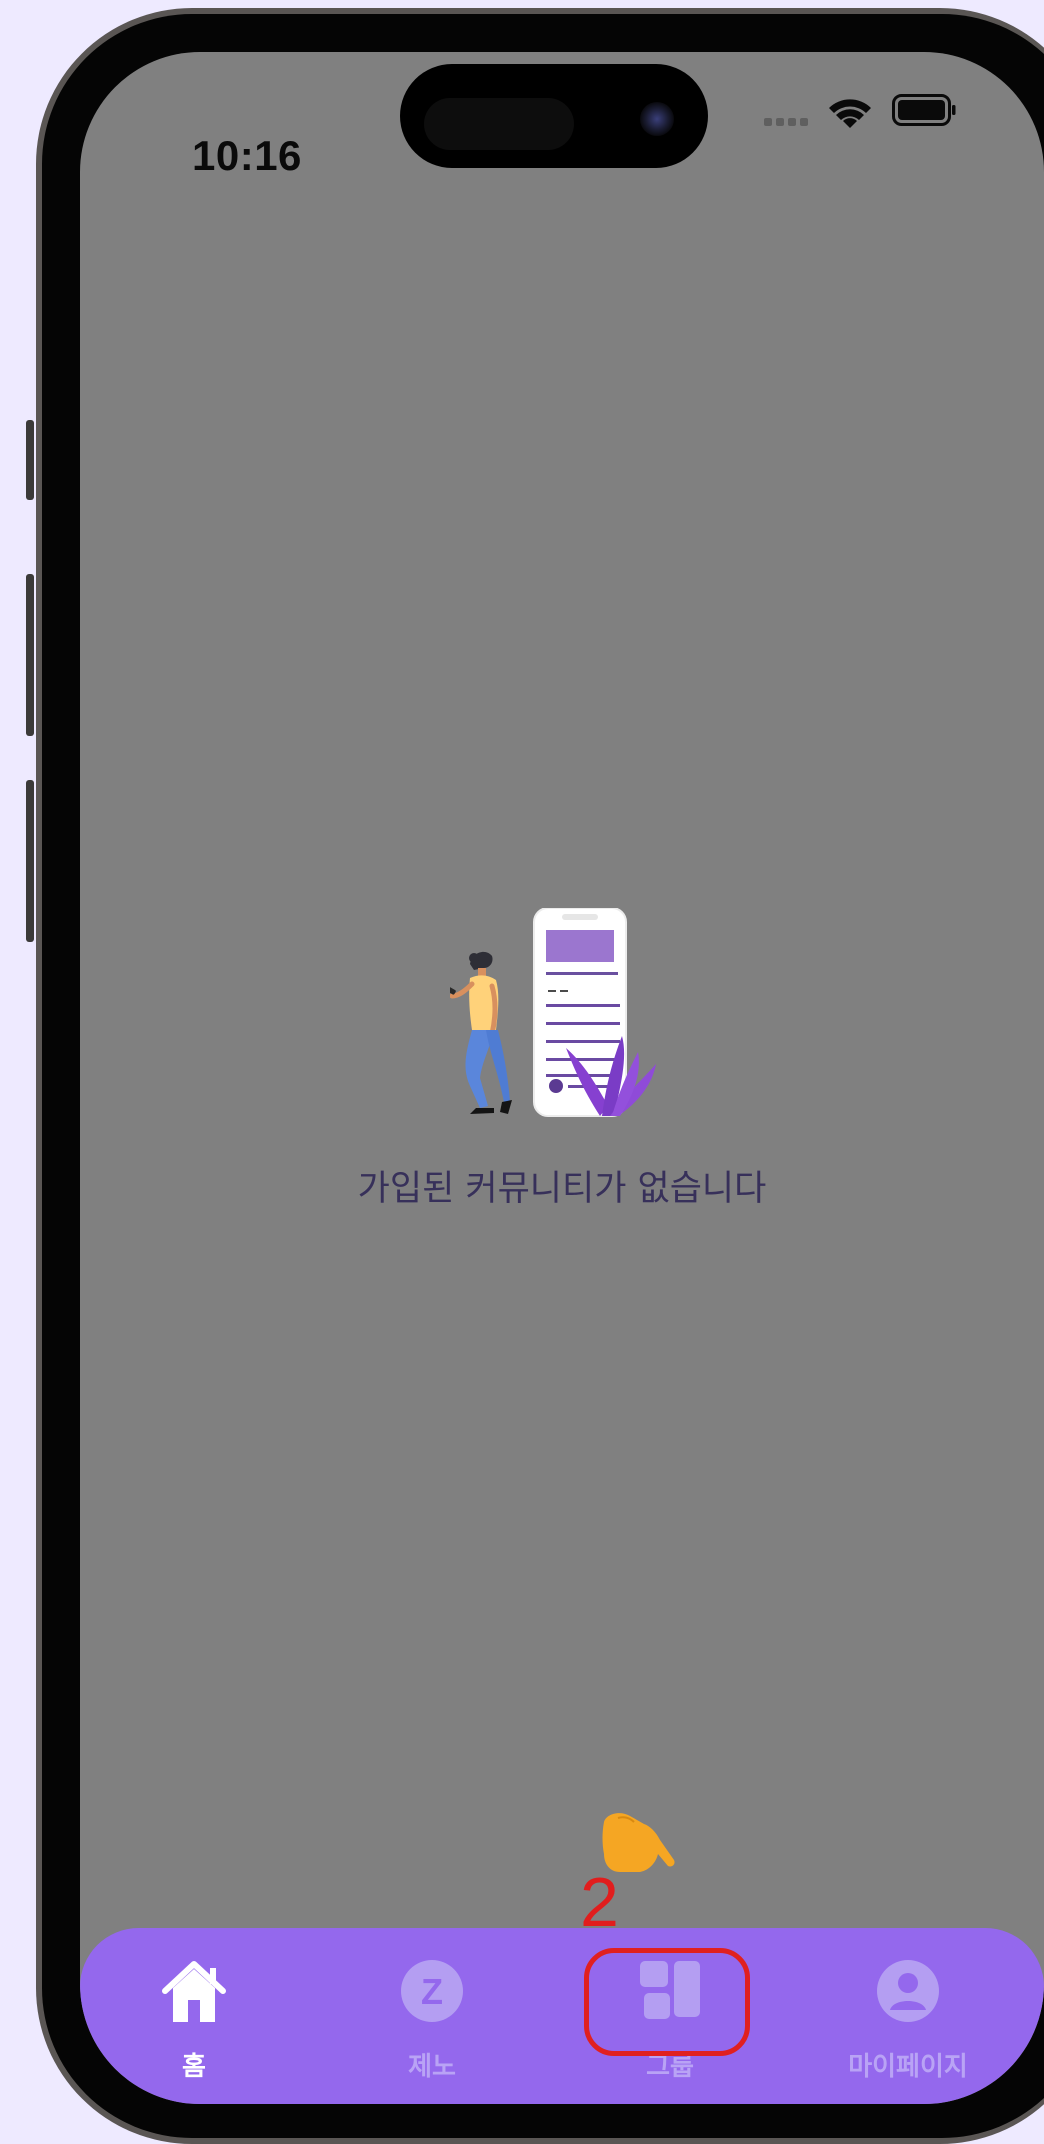  Describe the element at coordinates (30, 655) in the screenshot. I see `volume-up-button` at that location.